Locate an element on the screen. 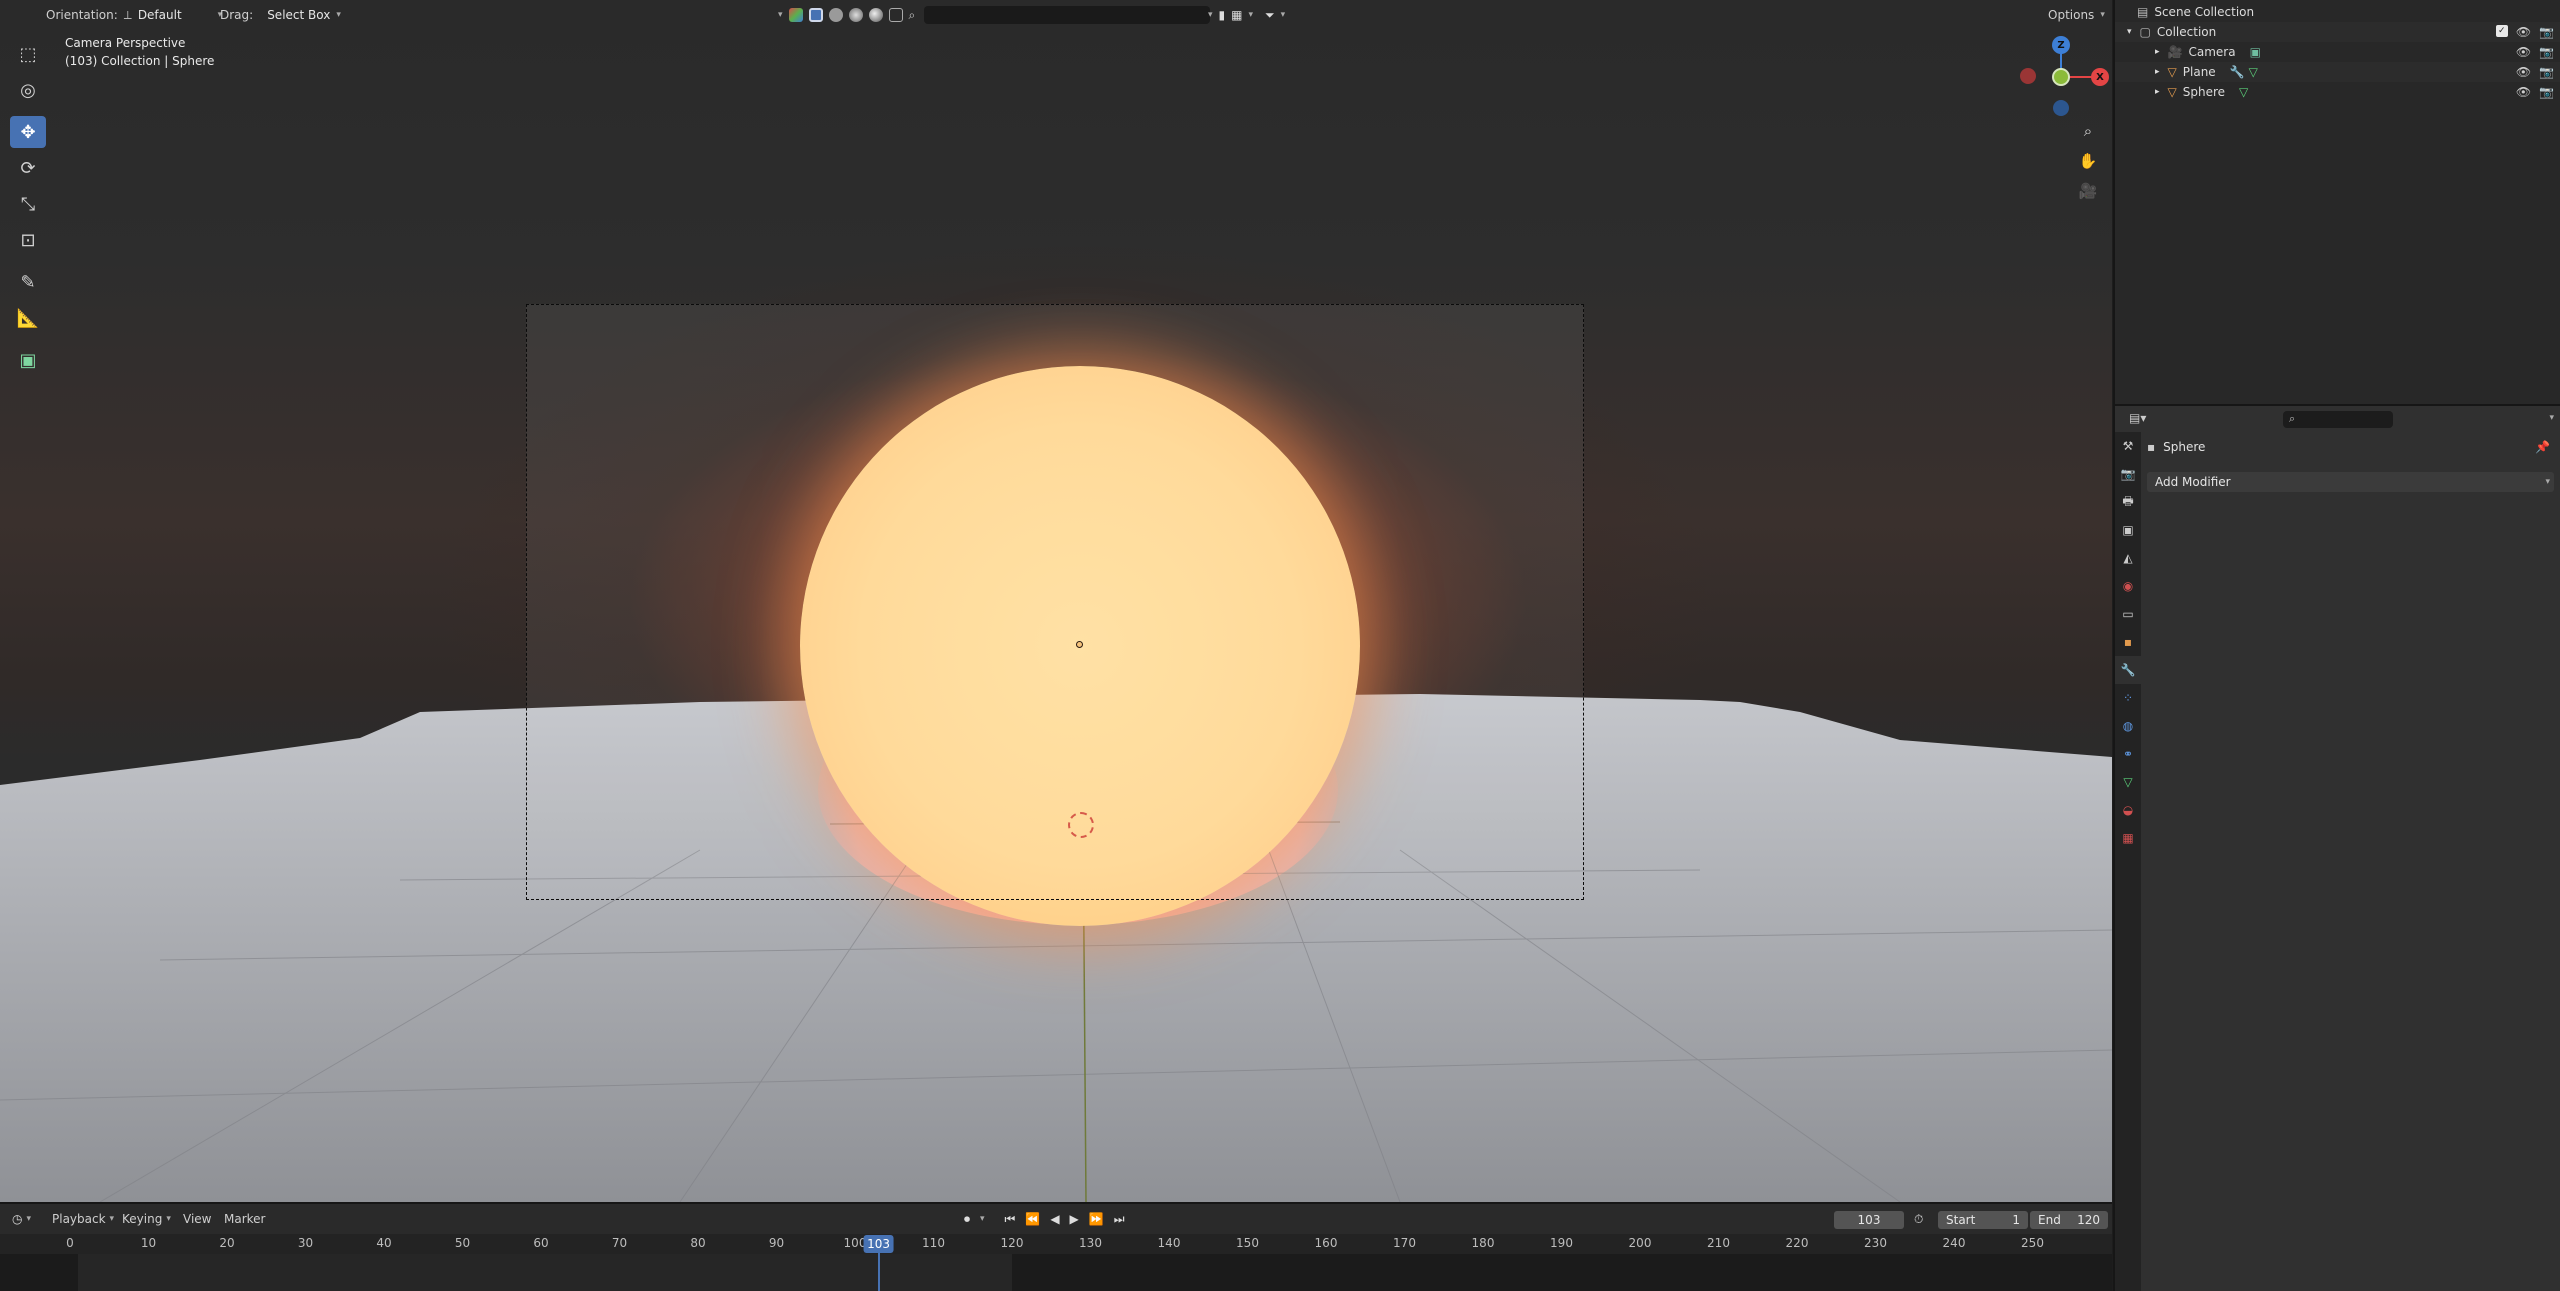  layout-icon: ▦ is located at coordinates (1236, 15).